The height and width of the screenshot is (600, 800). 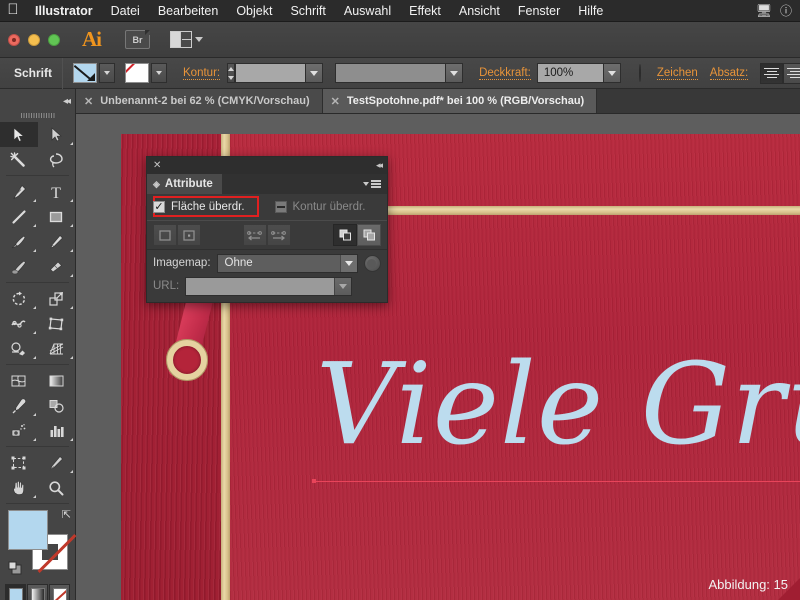 I want to click on eraser-tool, so click(x=57, y=266).